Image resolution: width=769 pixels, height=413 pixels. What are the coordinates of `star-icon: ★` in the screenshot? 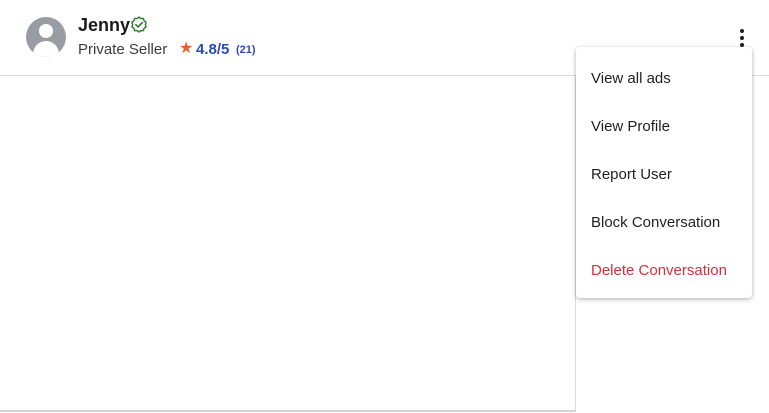 It's located at (186, 48).